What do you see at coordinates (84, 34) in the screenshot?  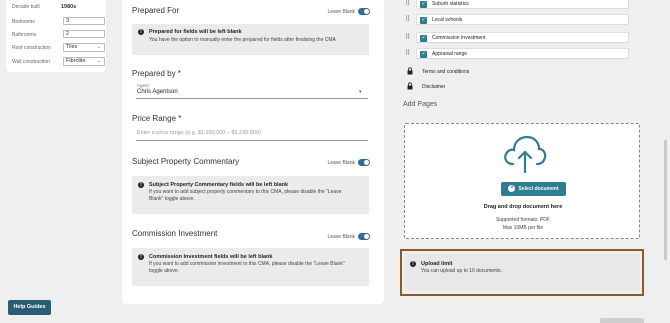 I see `bathrooms-input: 2` at bounding box center [84, 34].